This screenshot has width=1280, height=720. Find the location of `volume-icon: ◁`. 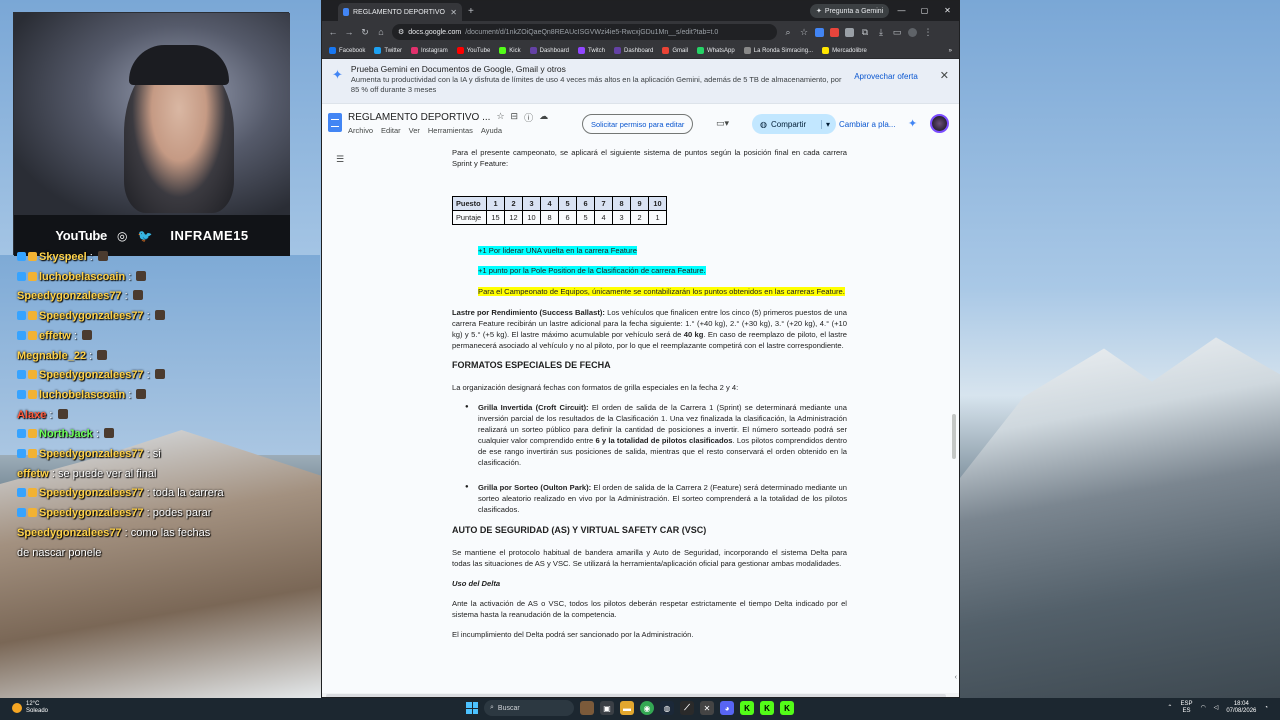

volume-icon: ◁ is located at coordinates (1216, 708).